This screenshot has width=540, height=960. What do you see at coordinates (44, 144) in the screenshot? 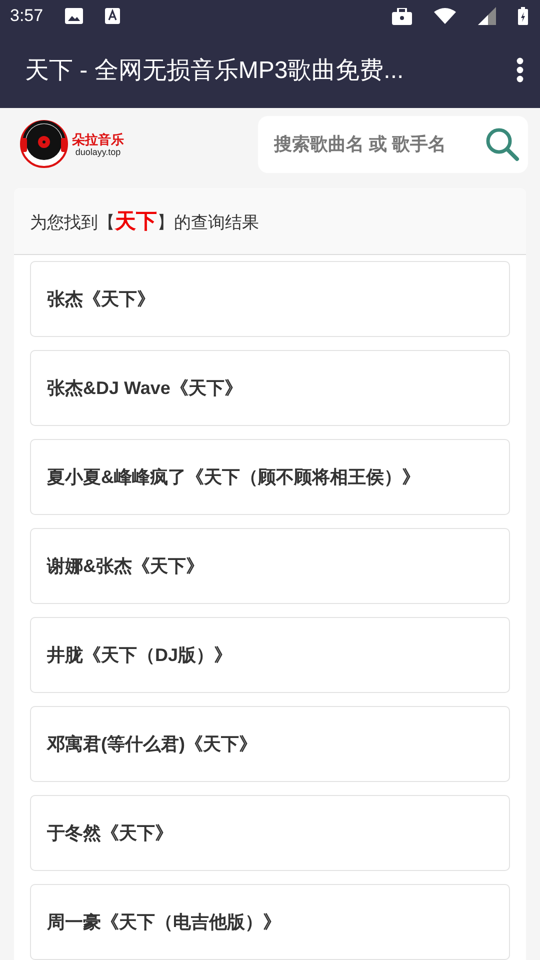
I see `headphone-record-icon` at bounding box center [44, 144].